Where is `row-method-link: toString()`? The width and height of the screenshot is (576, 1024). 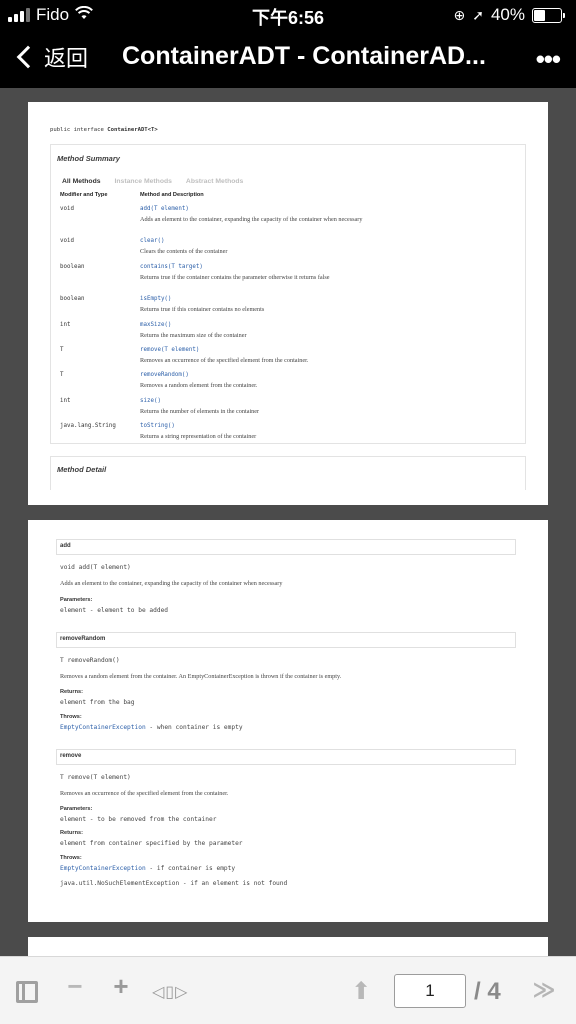 row-method-link: toString() is located at coordinates (157, 426).